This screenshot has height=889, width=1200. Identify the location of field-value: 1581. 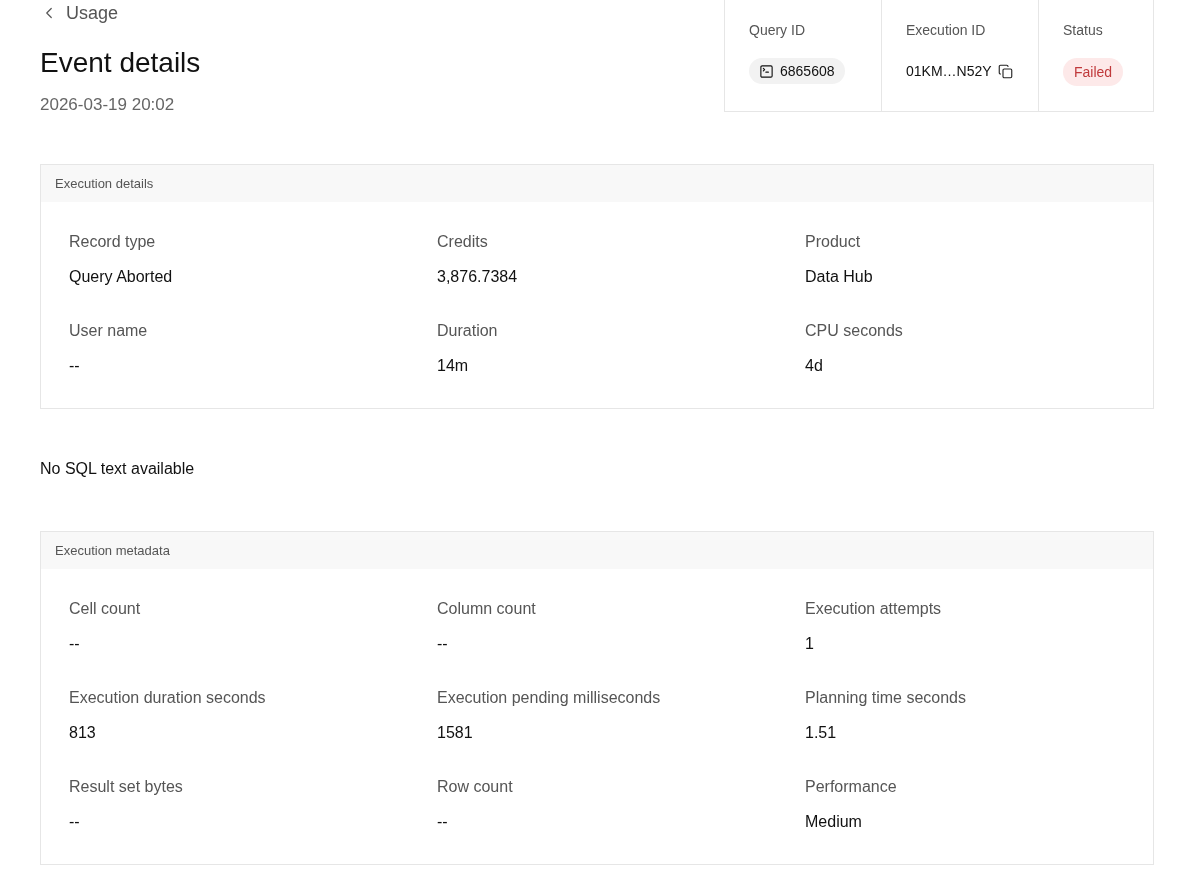
(455, 733).